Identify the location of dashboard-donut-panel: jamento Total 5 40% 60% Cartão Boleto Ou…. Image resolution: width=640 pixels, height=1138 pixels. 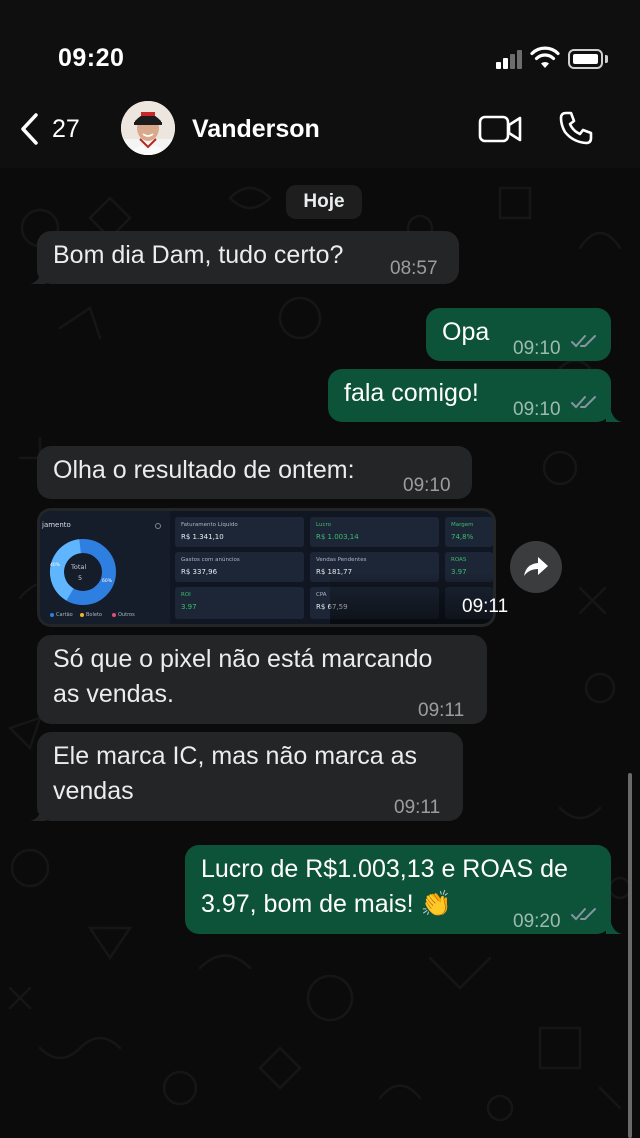
(105, 567).